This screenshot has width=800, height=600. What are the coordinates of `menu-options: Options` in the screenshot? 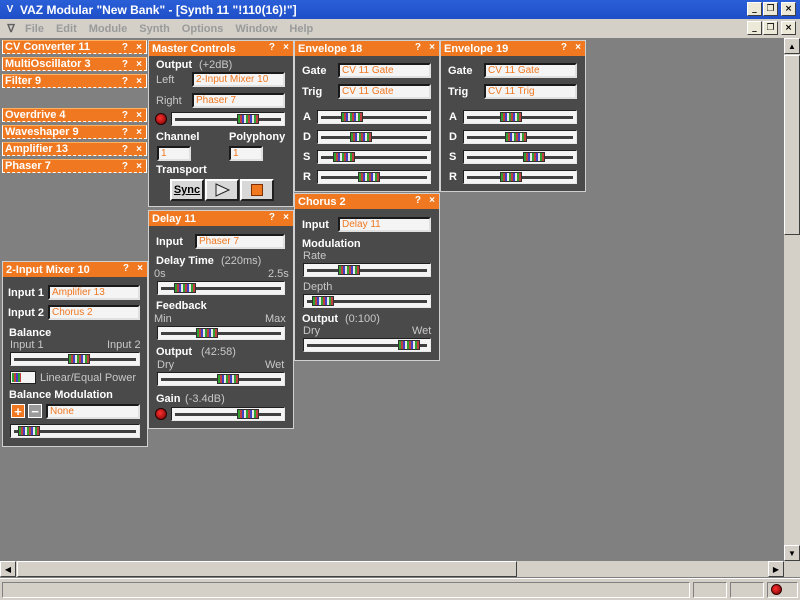 It's located at (203, 29).